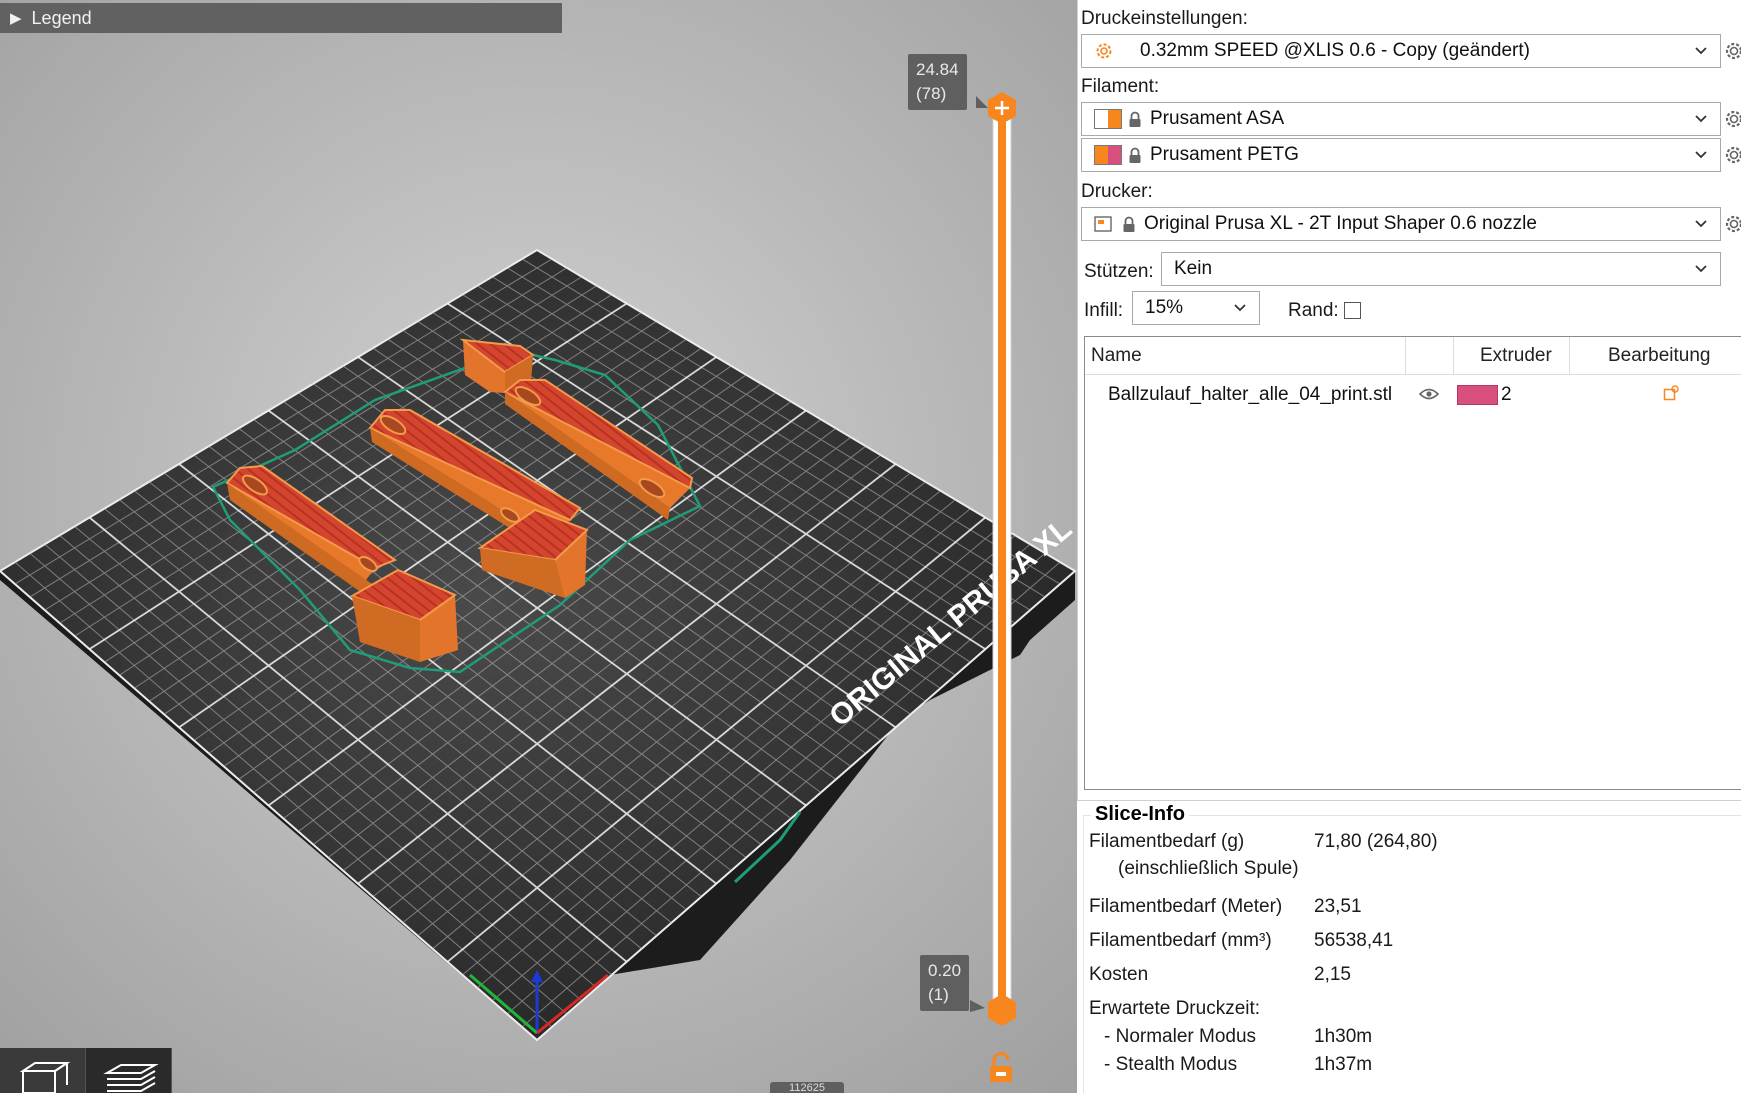  What do you see at coordinates (1217, 118) in the screenshot?
I see `filament-1-name: Prusament ASA` at bounding box center [1217, 118].